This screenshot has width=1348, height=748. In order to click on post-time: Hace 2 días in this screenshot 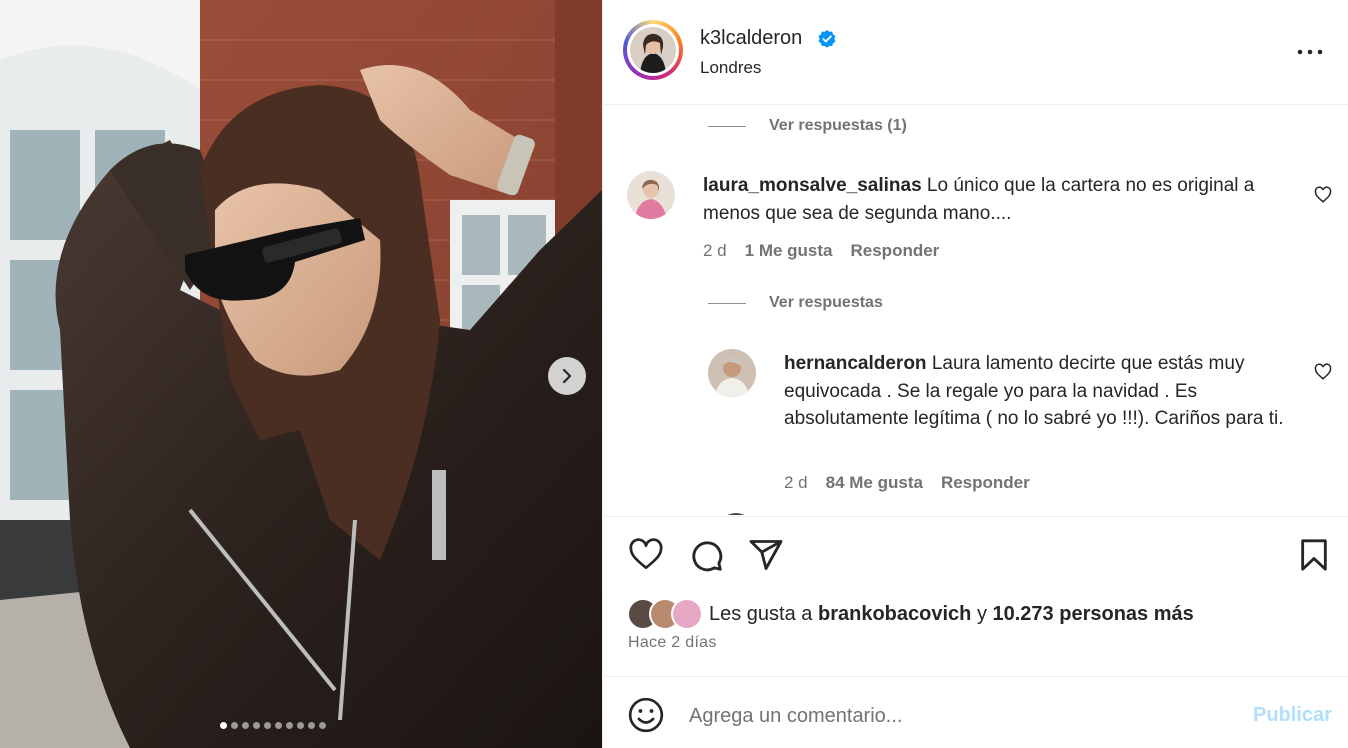, I will do `click(672, 643)`.